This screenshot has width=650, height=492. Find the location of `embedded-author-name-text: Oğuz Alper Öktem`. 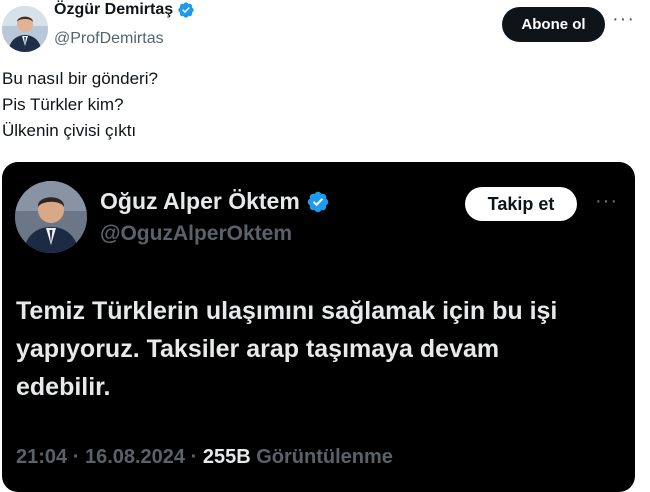

embedded-author-name-text: Oğuz Alper Öktem is located at coordinates (200, 201).